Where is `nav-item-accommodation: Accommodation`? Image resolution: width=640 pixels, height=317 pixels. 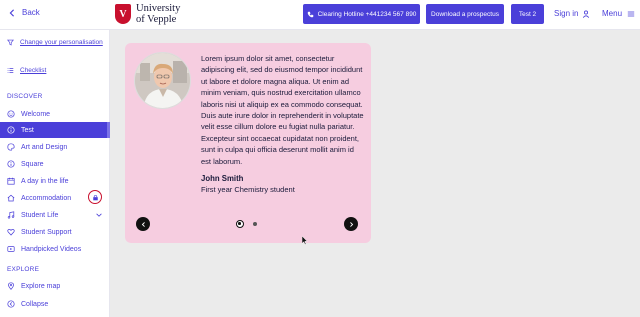
nav-item-accommodation: Accommodation is located at coordinates (55, 198).